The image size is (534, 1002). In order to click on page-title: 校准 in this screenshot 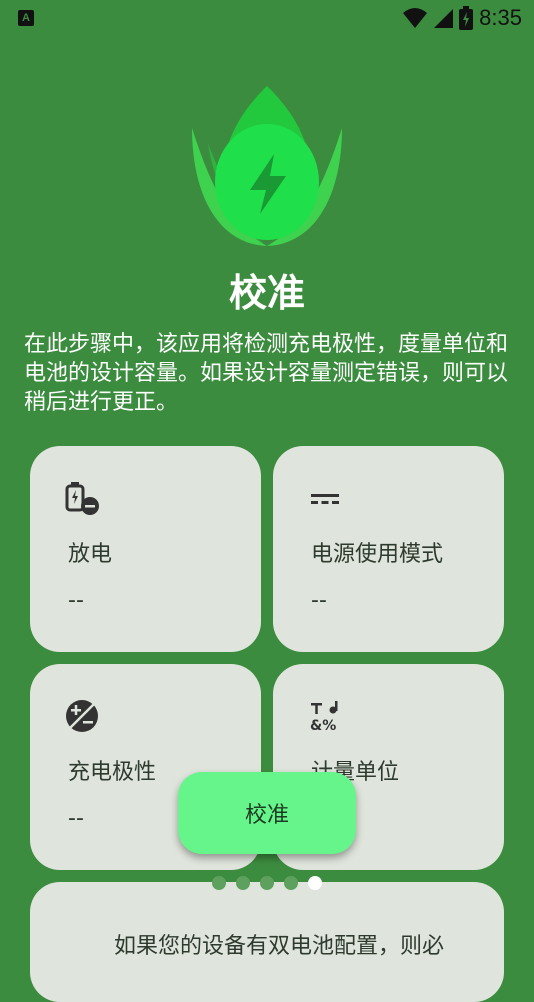, I will do `click(266, 293)`.